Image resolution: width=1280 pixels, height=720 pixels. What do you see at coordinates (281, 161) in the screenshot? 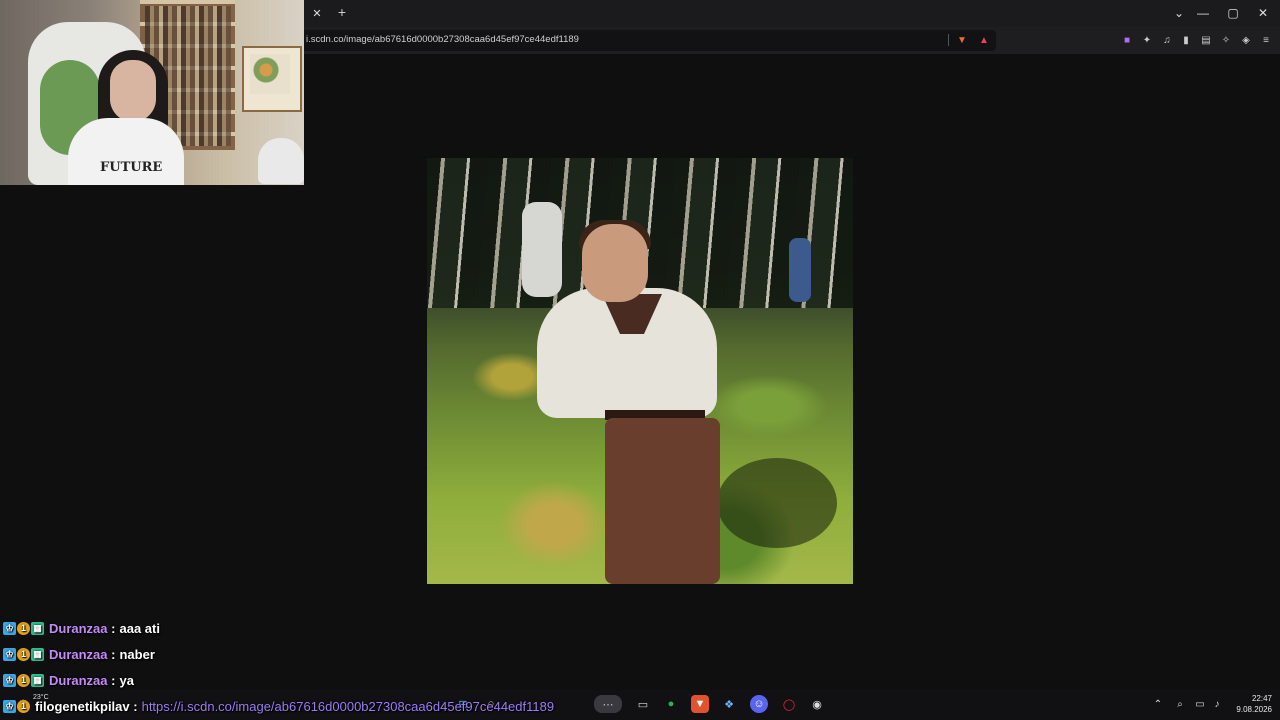
I see `desk-object` at bounding box center [281, 161].